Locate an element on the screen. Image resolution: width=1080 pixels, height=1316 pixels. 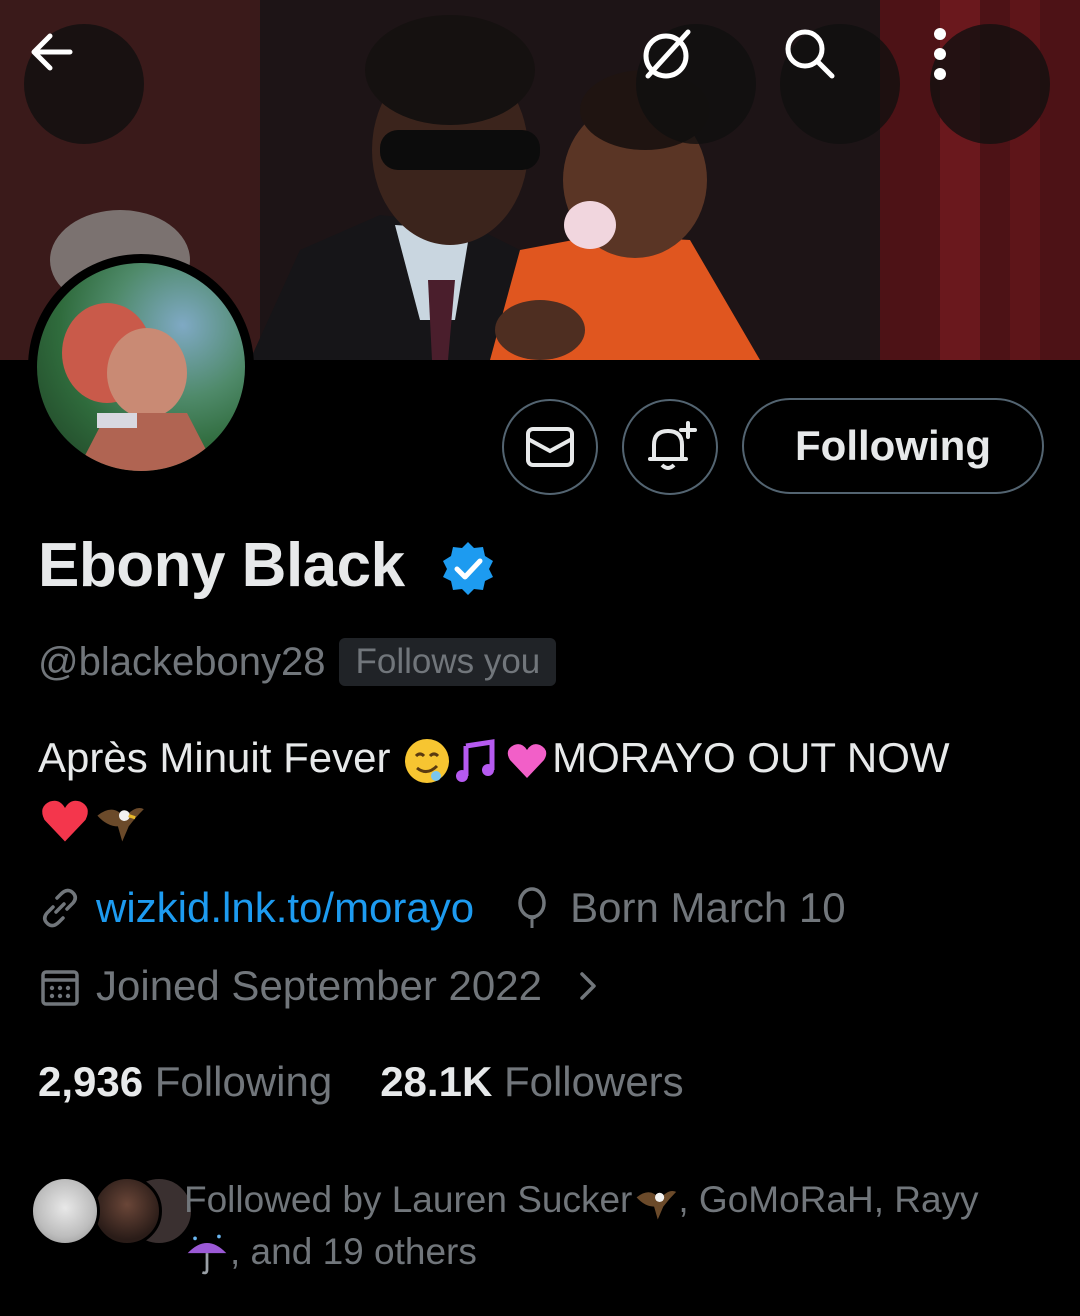
meta-row-2: Joined September 2022 is located at coordinates (323, 986).